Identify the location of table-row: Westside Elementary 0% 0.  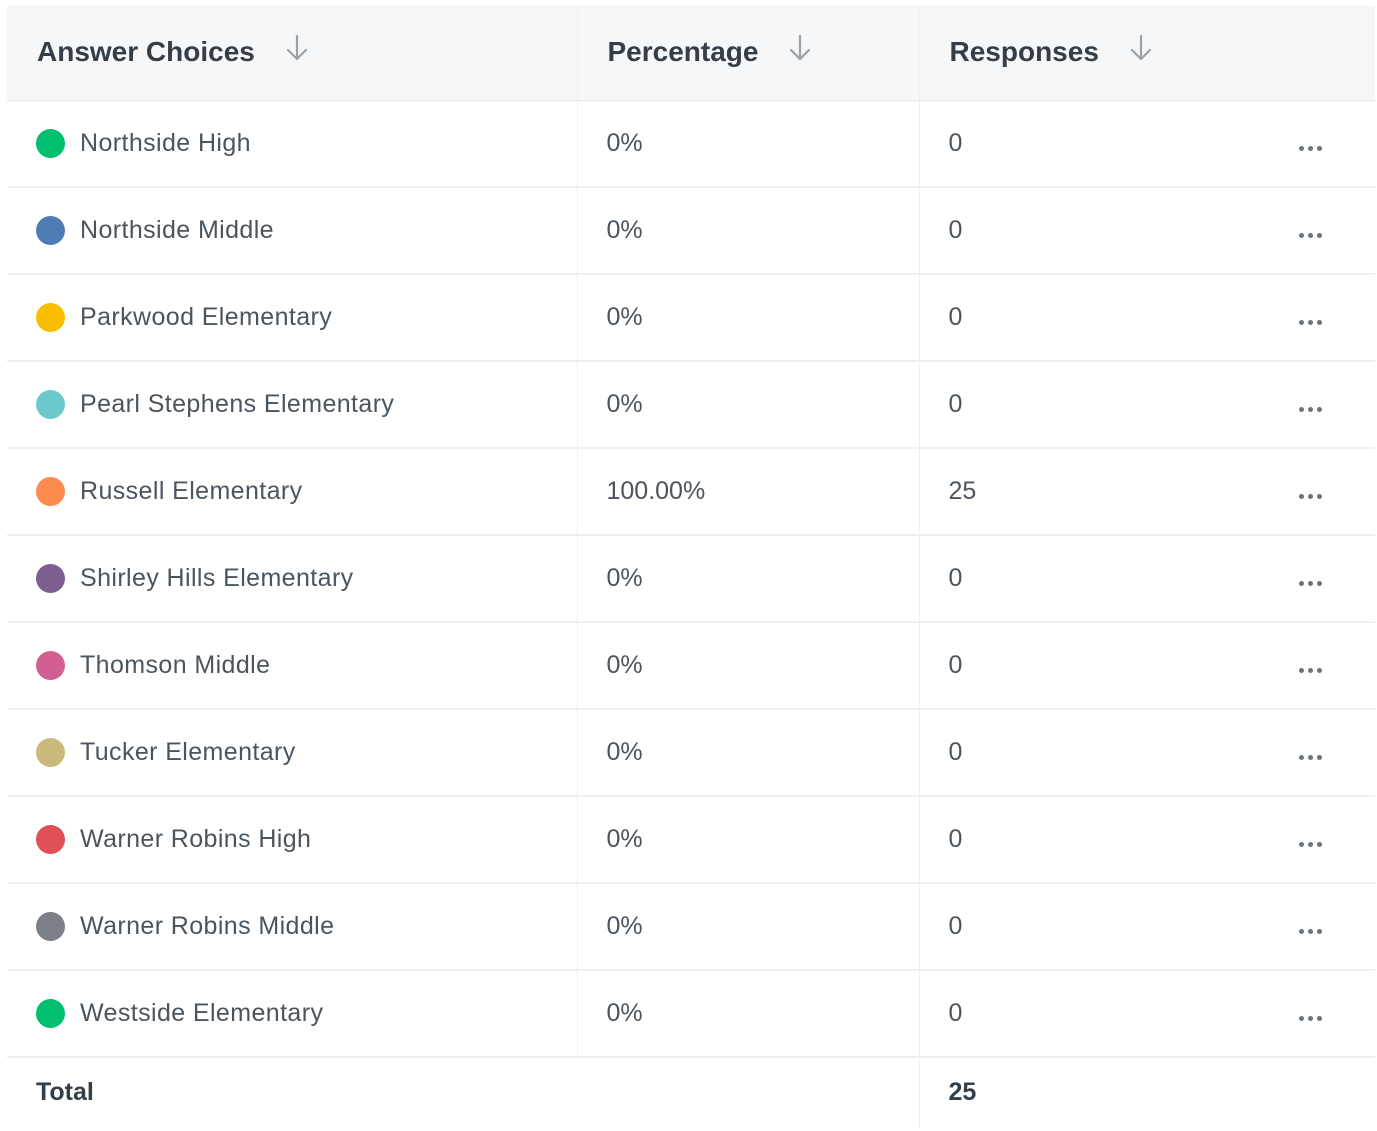
(691, 1014).